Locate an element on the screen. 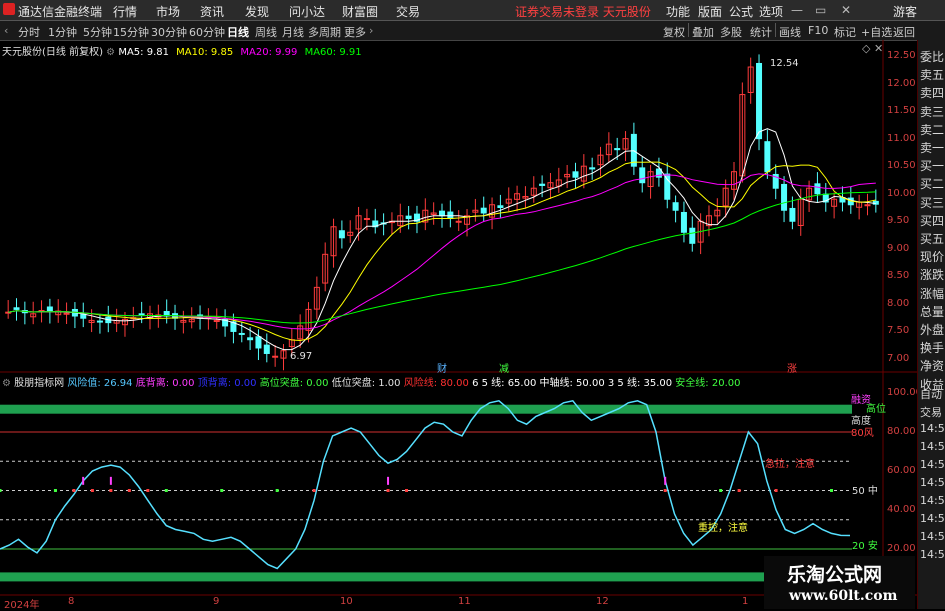 The height and width of the screenshot is (611, 945). period-weekly: 周线 is located at coordinates (266, 32).